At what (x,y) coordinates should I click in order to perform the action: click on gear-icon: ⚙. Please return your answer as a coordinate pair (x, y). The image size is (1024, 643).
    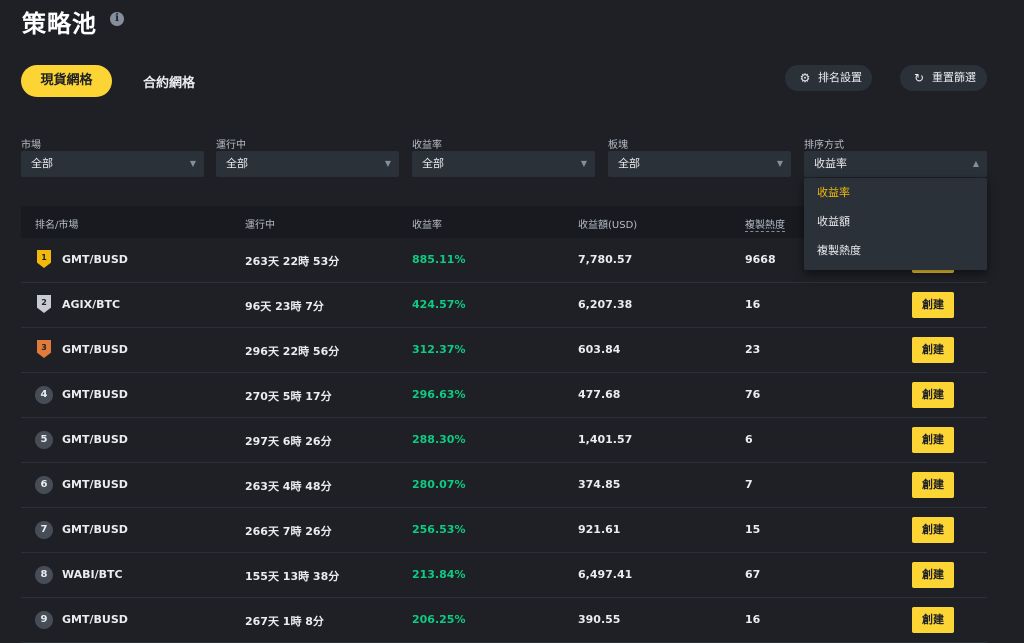
    Looking at the image, I should click on (805, 78).